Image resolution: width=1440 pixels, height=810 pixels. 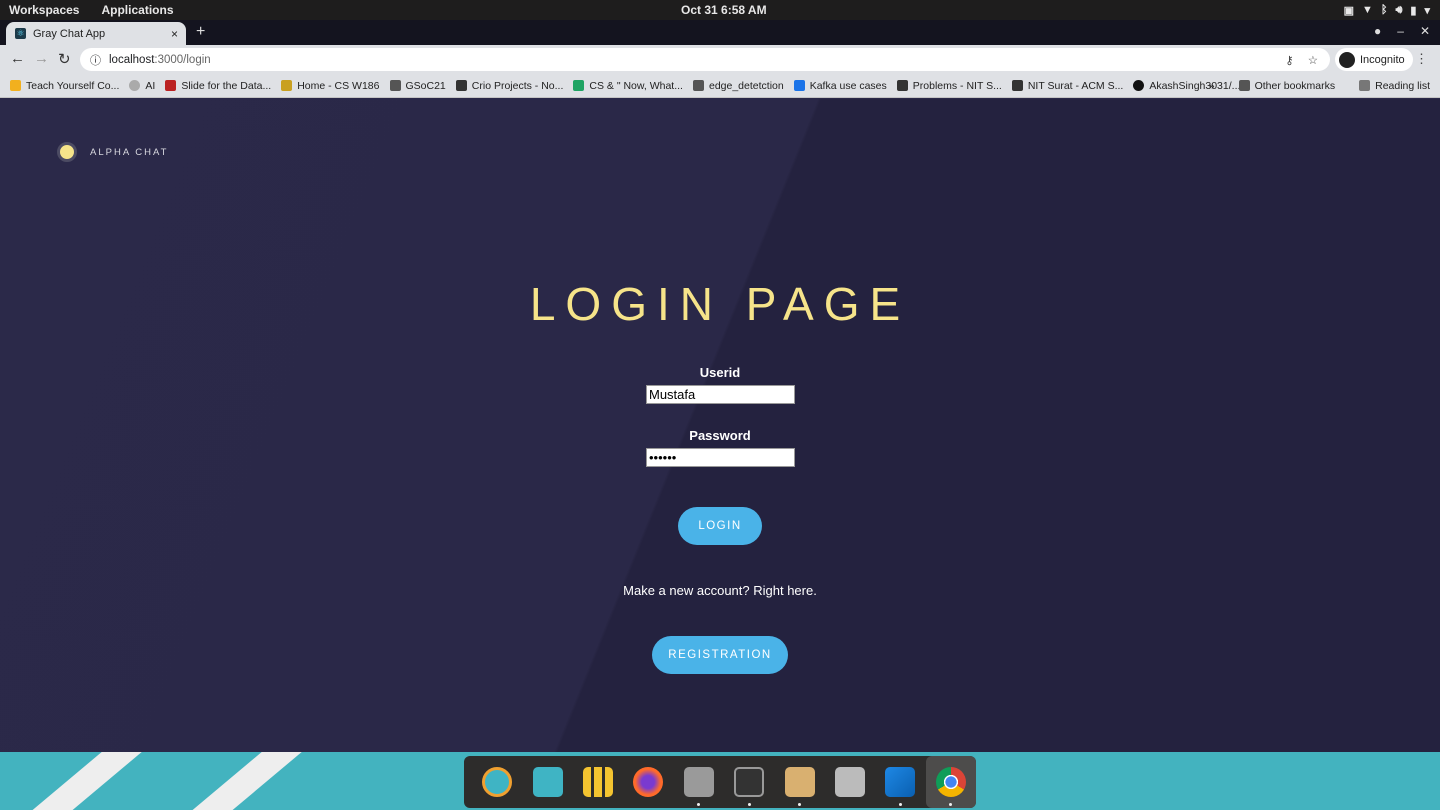 I want to click on desktop-wallpaper, so click(x=720, y=781).